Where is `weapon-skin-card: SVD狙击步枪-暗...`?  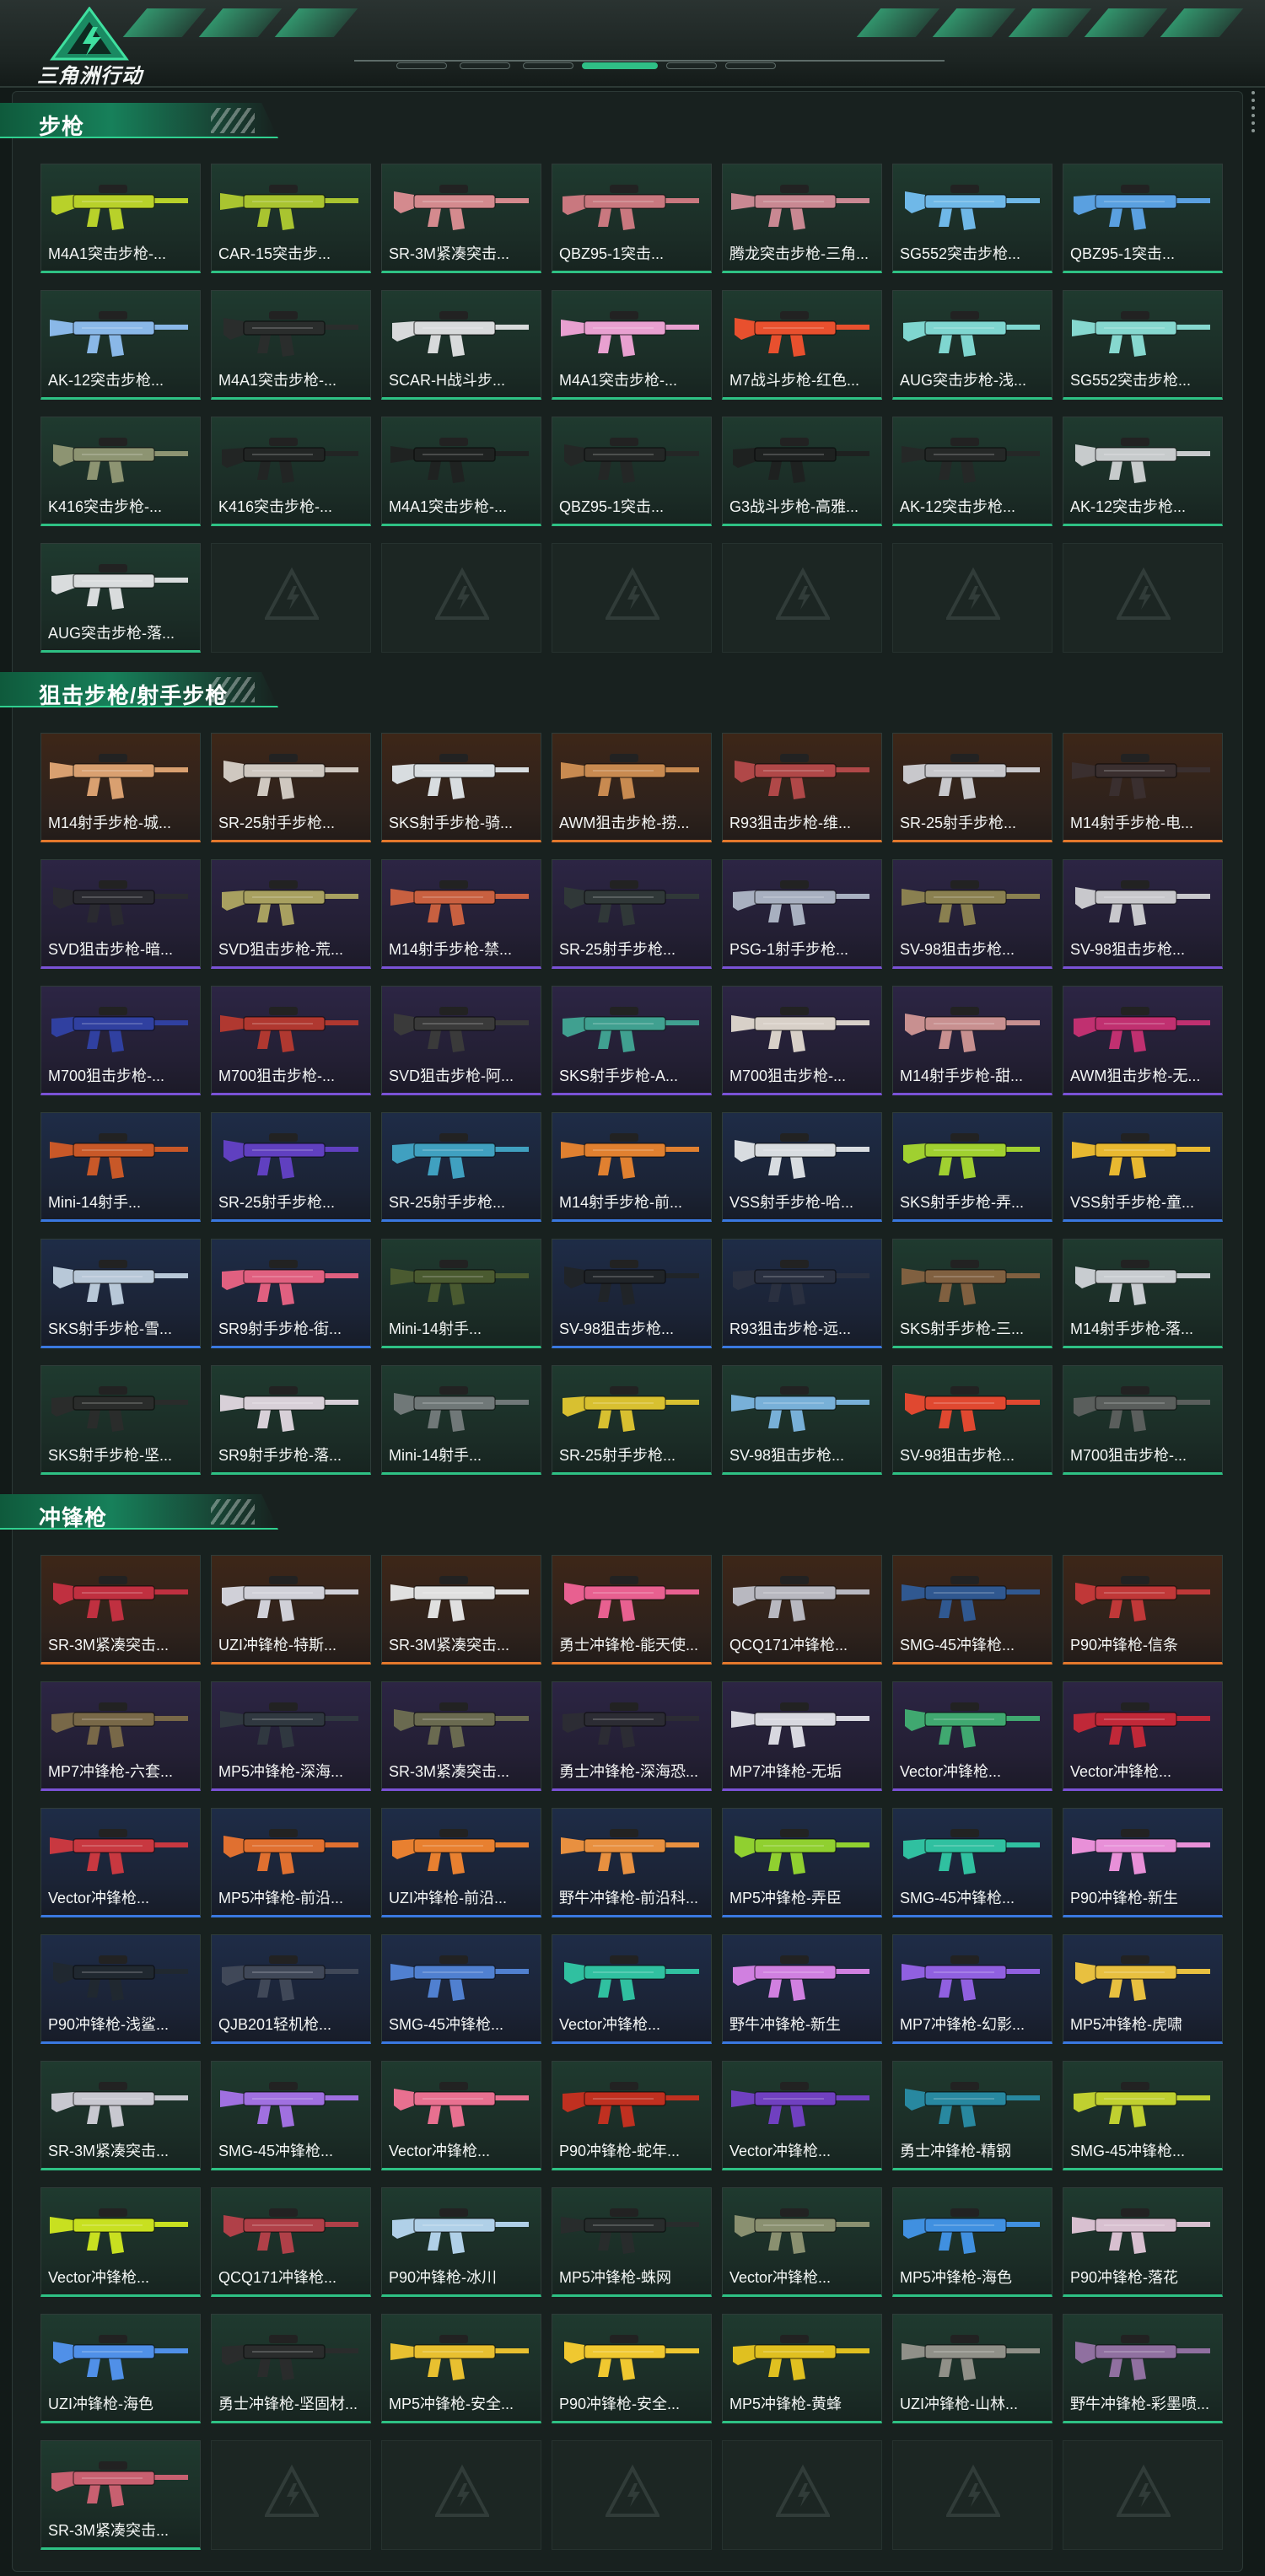
weapon-skin-card: SVD狙击步枪-暗... is located at coordinates (121, 914).